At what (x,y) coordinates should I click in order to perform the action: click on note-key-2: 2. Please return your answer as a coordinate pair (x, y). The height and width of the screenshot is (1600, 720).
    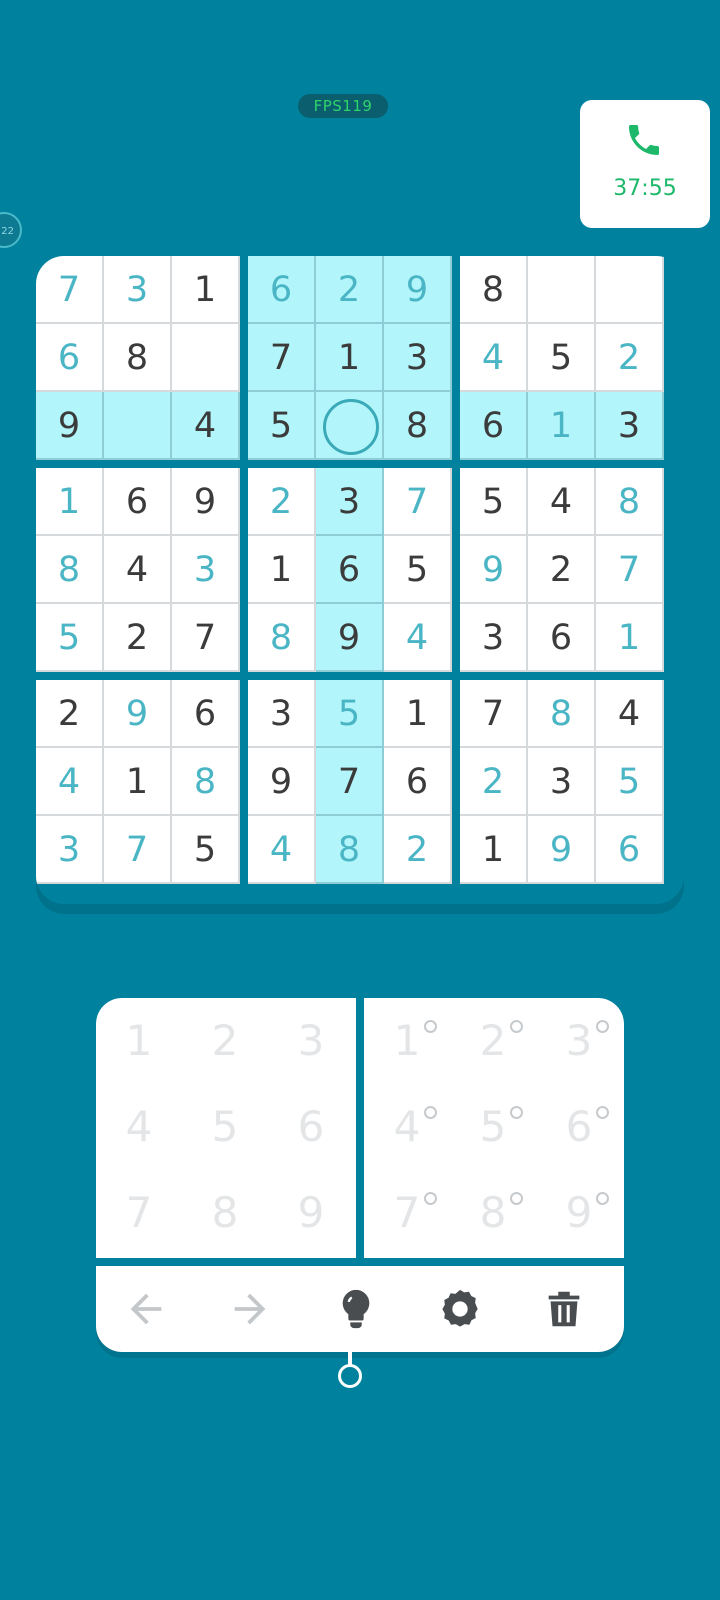
    Looking at the image, I should click on (493, 1041).